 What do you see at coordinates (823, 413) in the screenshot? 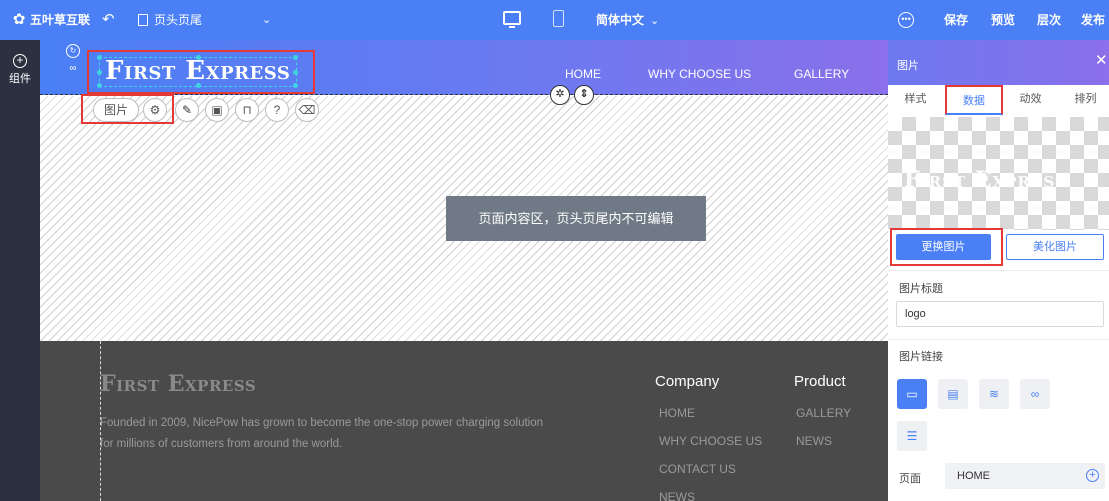
I see `footer-link-gallery: GALLERY` at bounding box center [823, 413].